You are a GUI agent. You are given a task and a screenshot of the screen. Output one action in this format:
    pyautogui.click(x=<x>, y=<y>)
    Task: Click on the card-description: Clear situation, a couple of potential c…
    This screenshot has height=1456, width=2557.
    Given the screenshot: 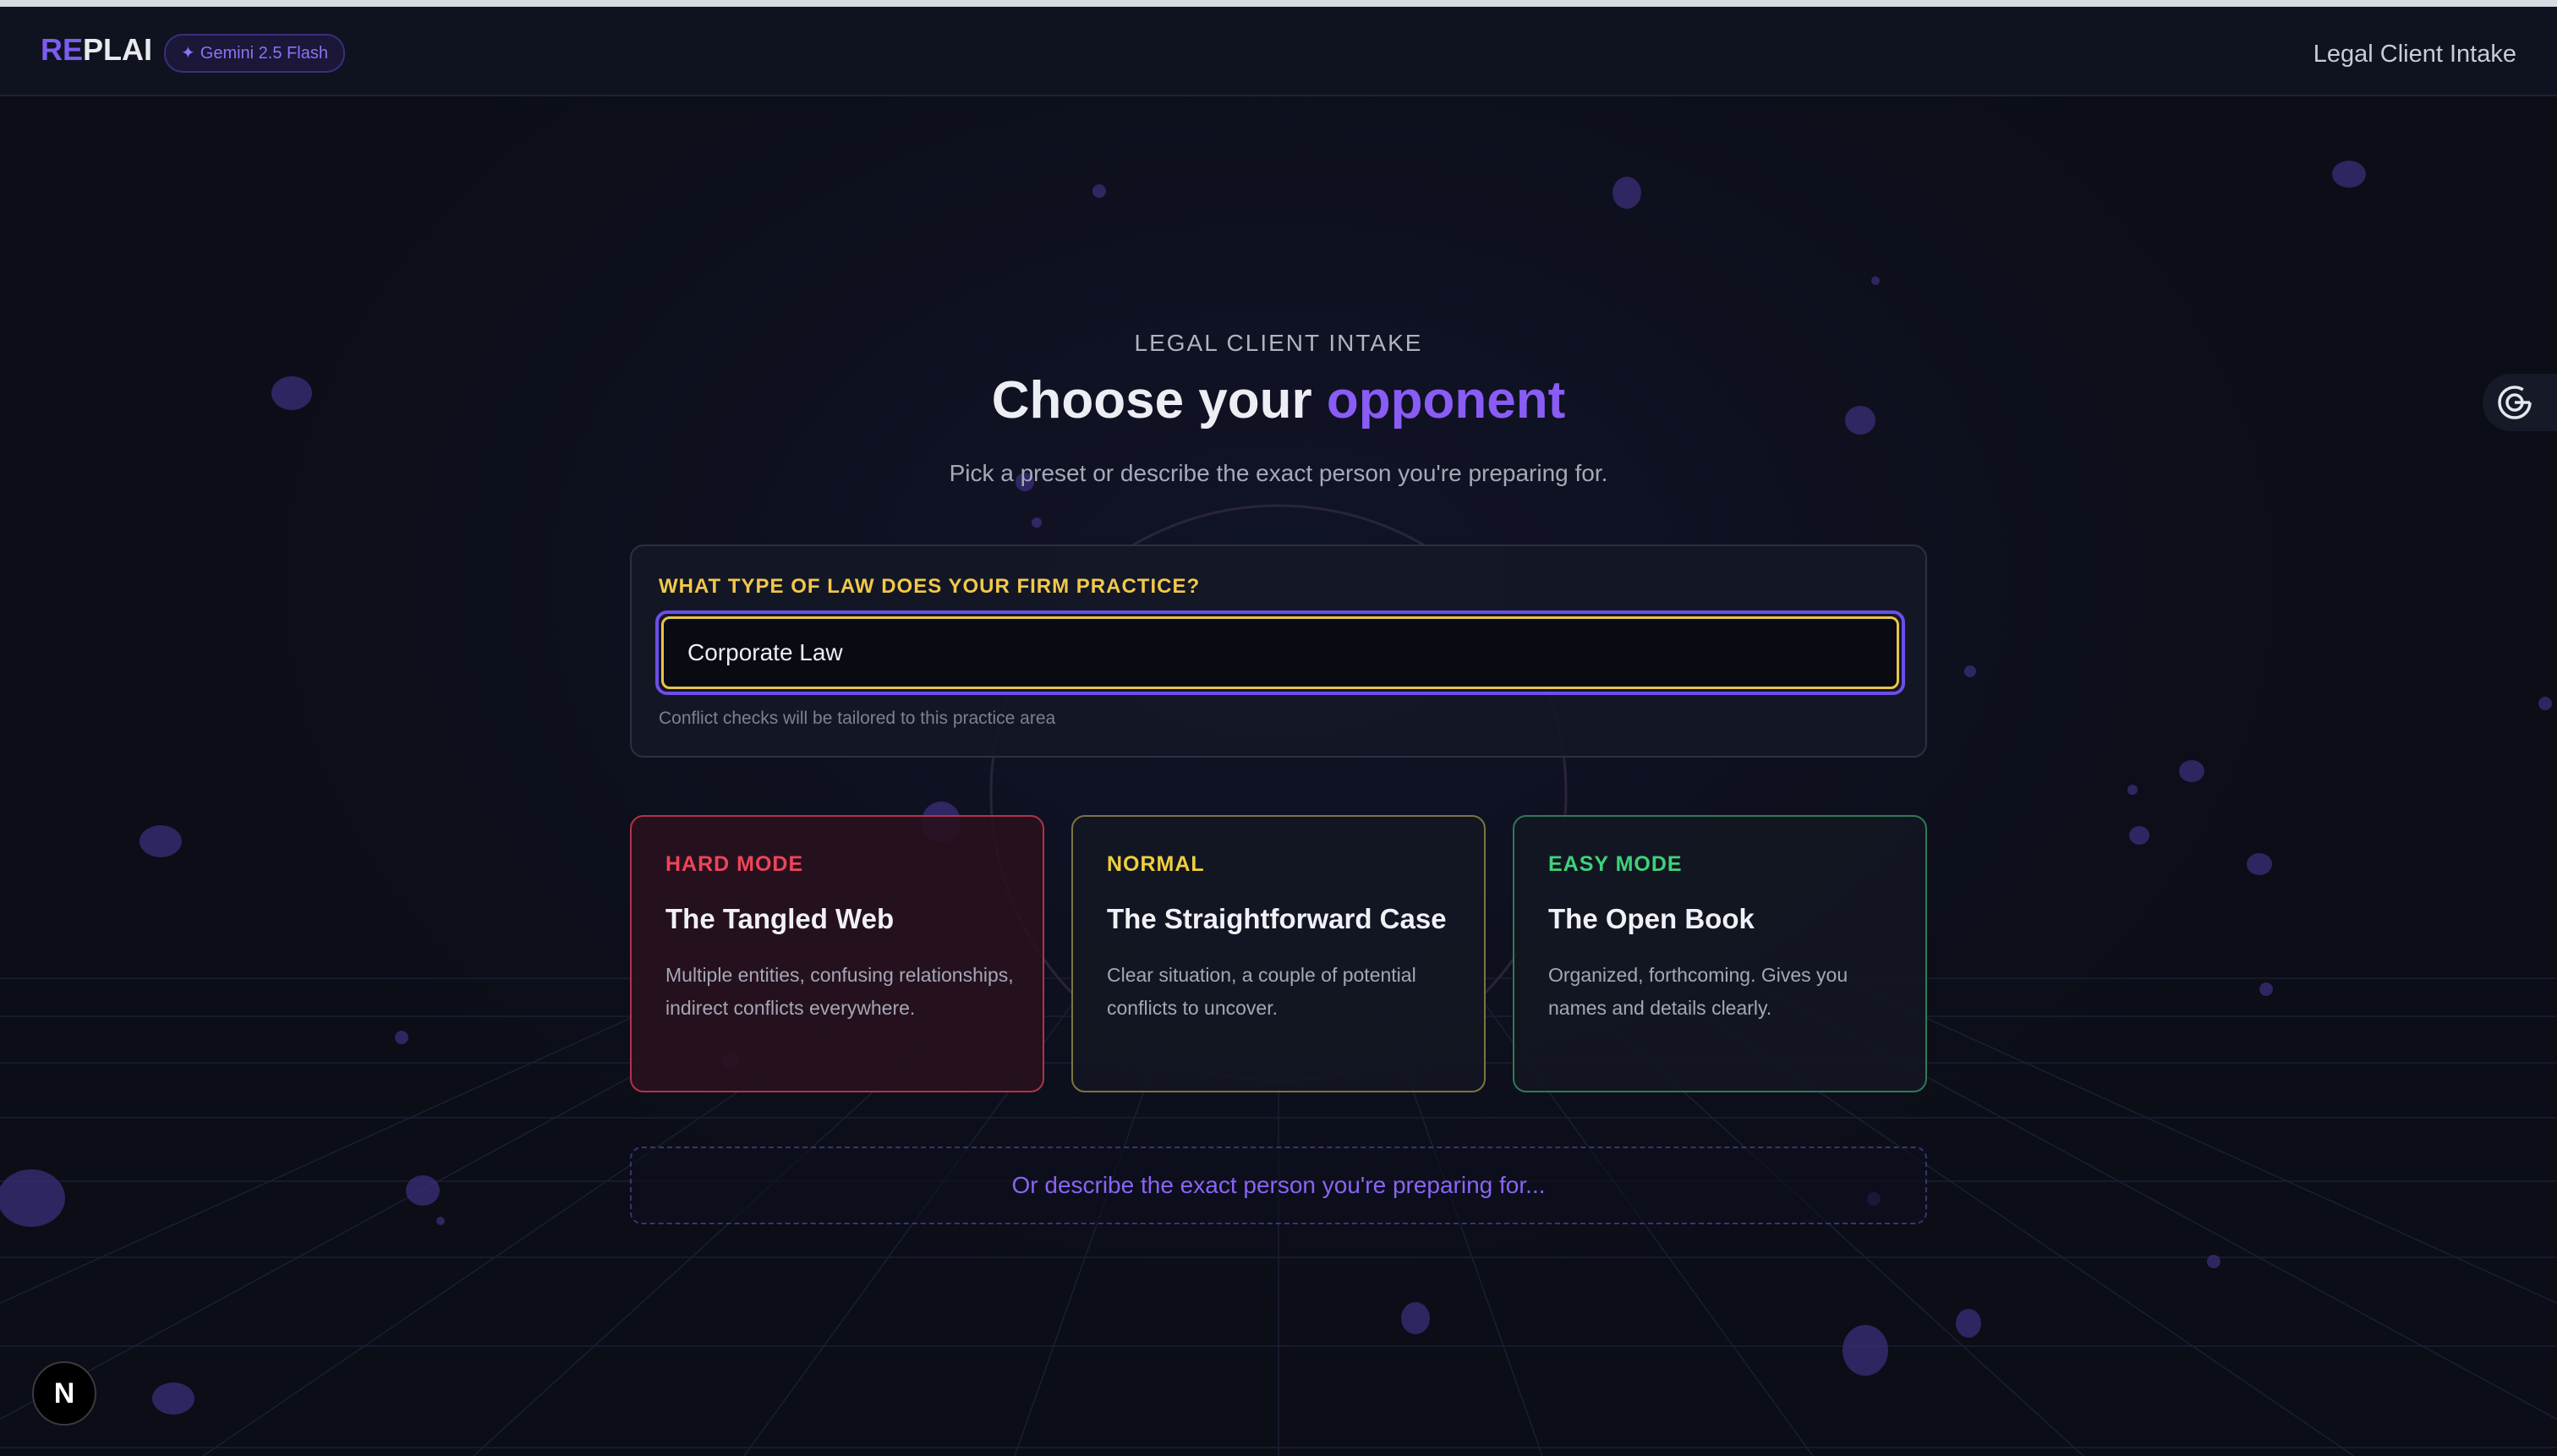 What is the action you would take?
    pyautogui.click(x=1261, y=992)
    